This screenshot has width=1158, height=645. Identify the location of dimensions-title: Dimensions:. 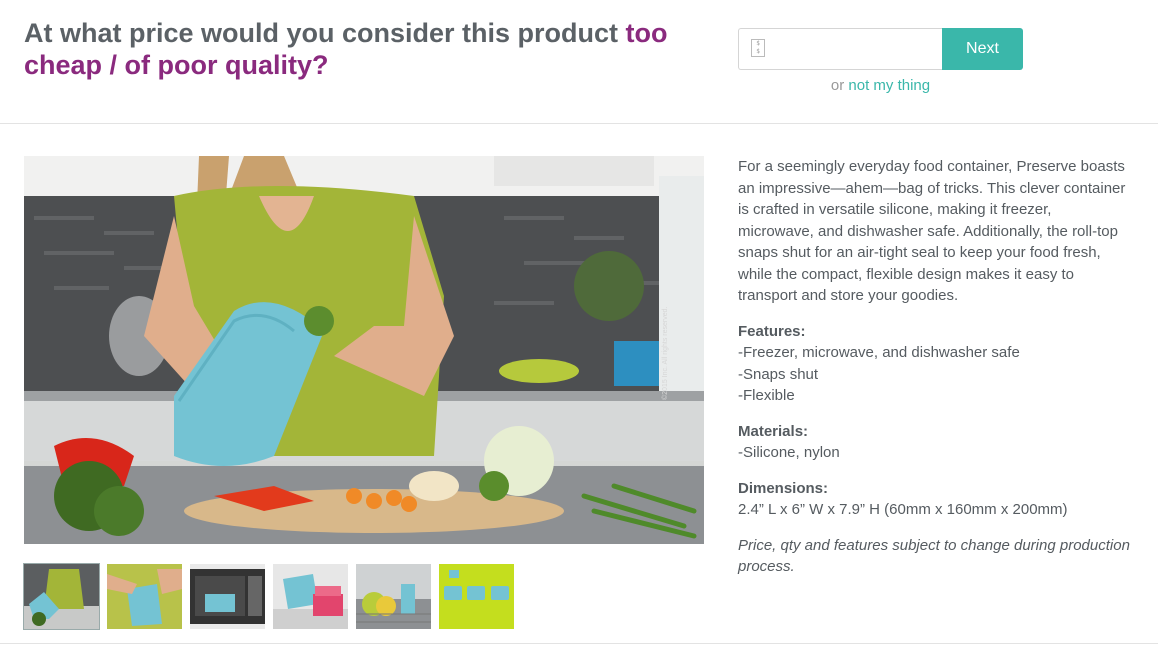
(783, 488).